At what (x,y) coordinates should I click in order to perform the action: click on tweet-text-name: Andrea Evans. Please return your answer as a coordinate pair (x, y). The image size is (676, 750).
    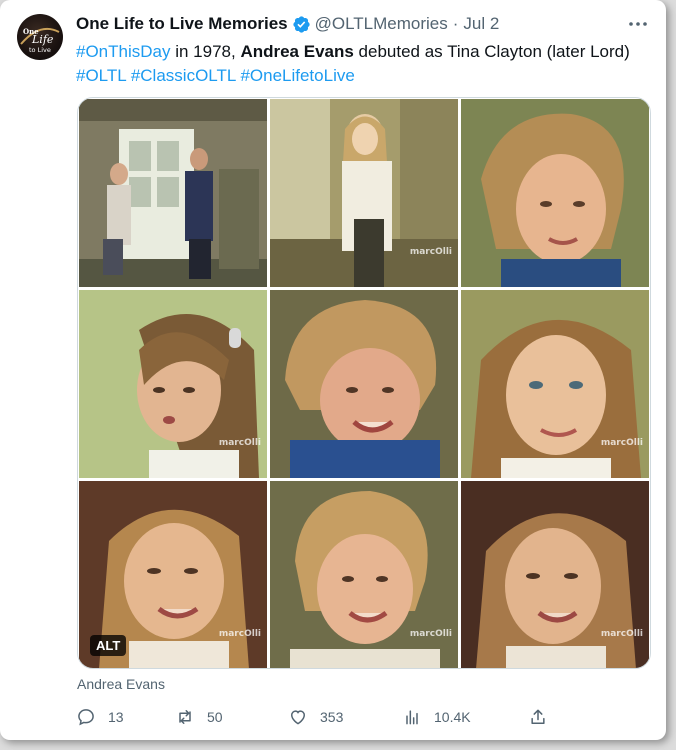
    Looking at the image, I should click on (297, 51).